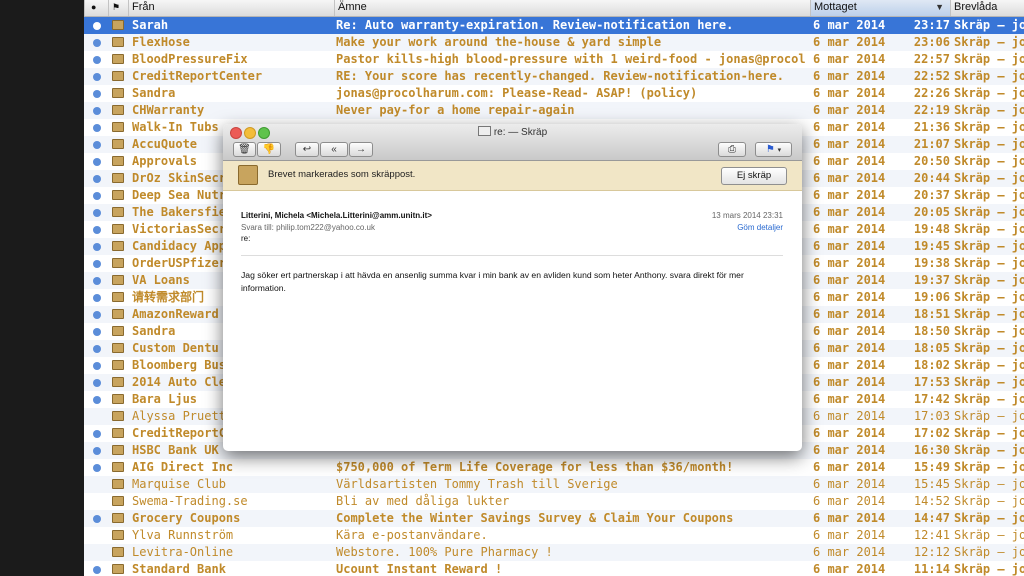 The image size is (1024, 576). What do you see at coordinates (931, 314) in the screenshot?
I see `time-cell: 18:51` at bounding box center [931, 314].